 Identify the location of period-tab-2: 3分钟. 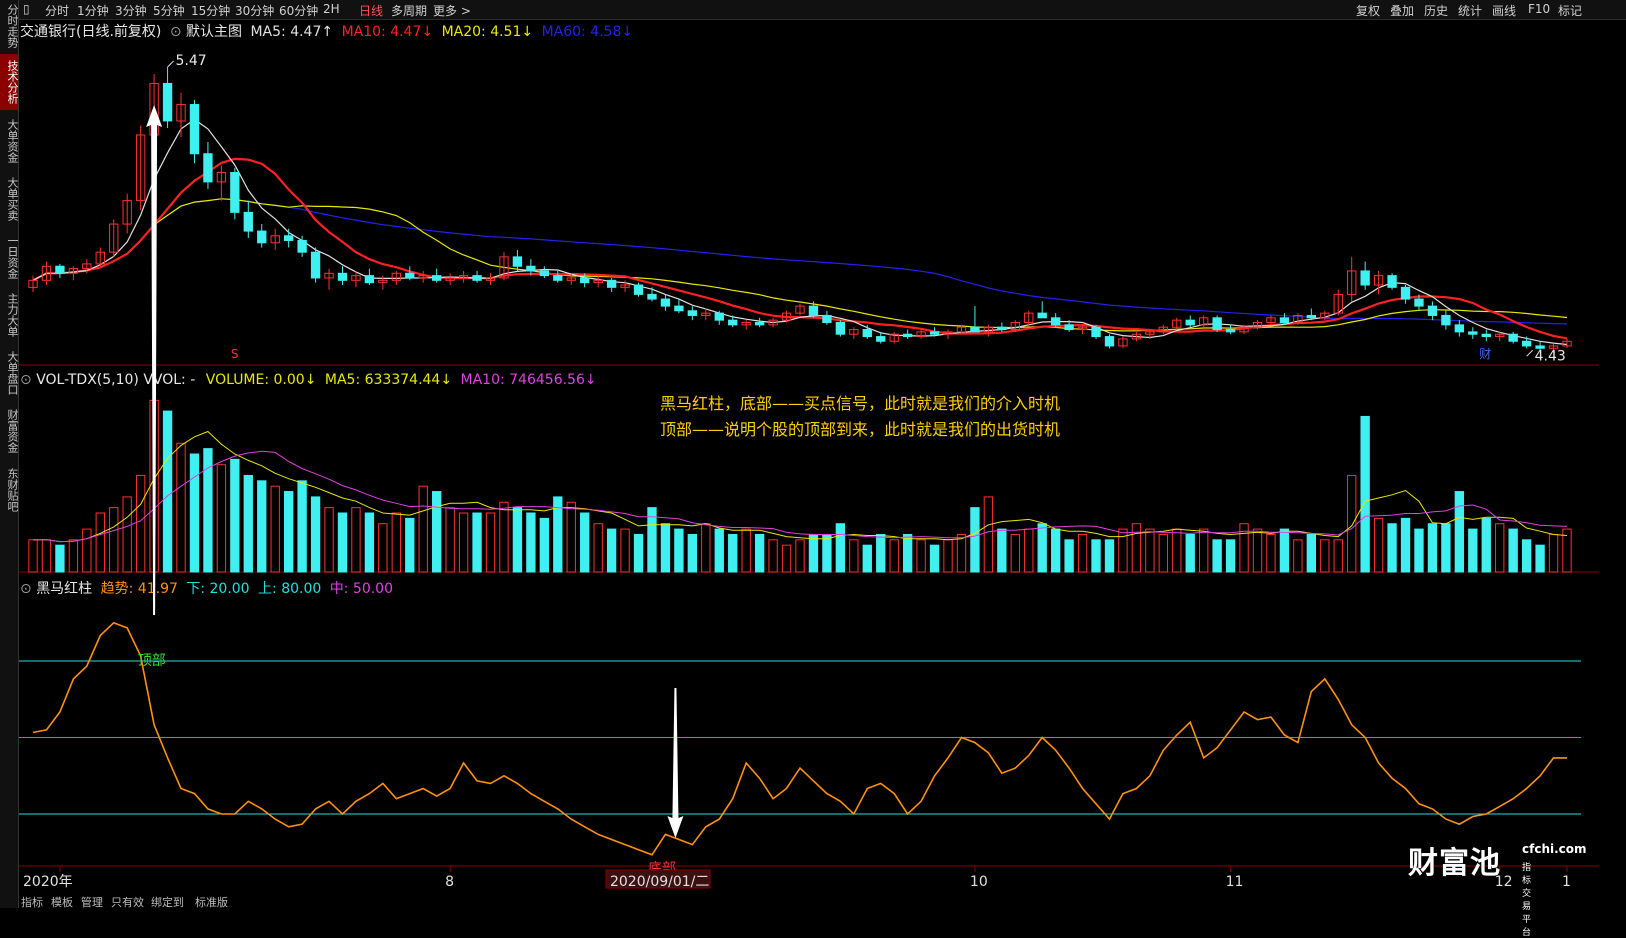
(131, 10).